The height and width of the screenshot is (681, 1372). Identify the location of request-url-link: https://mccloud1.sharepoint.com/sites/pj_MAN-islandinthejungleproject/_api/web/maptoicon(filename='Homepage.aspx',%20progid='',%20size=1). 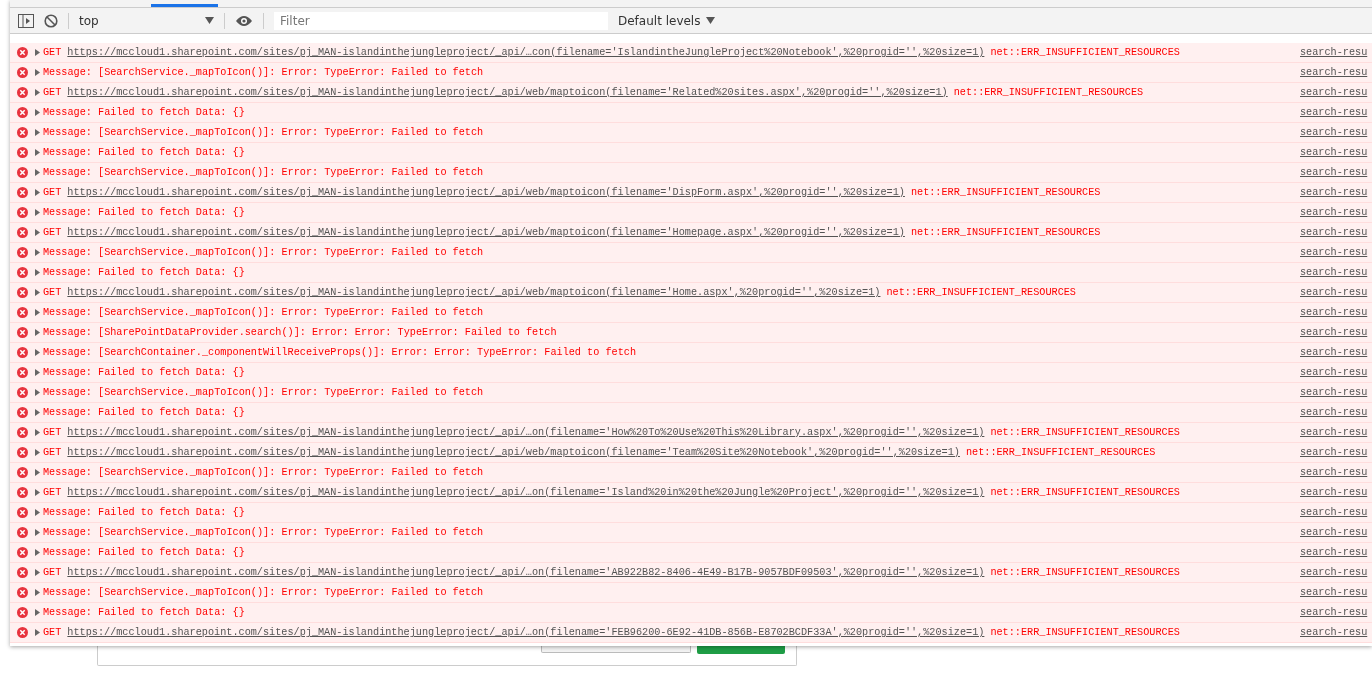
(486, 232).